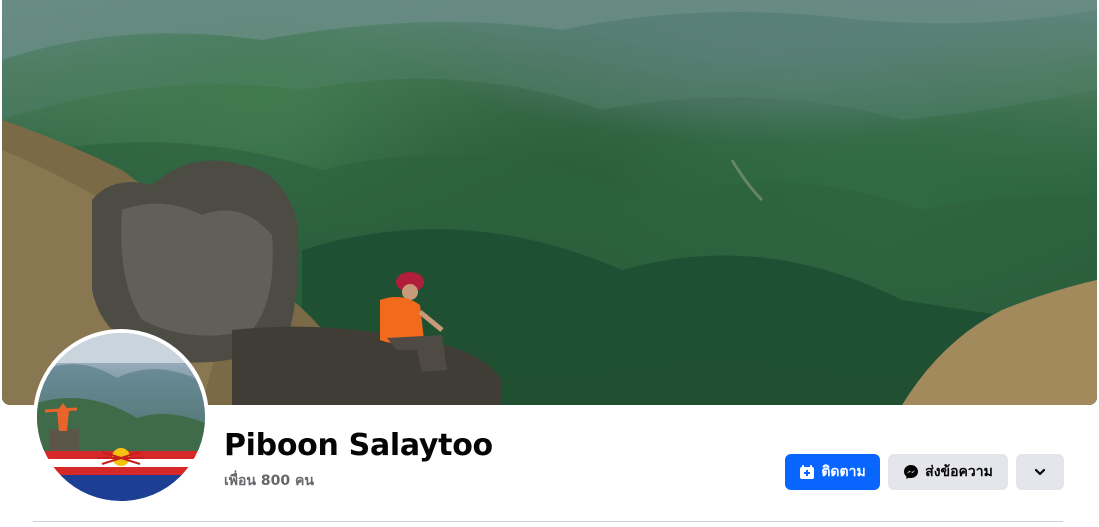 The height and width of the screenshot is (527, 1099). What do you see at coordinates (548, 521) in the screenshot?
I see `header-divider` at bounding box center [548, 521].